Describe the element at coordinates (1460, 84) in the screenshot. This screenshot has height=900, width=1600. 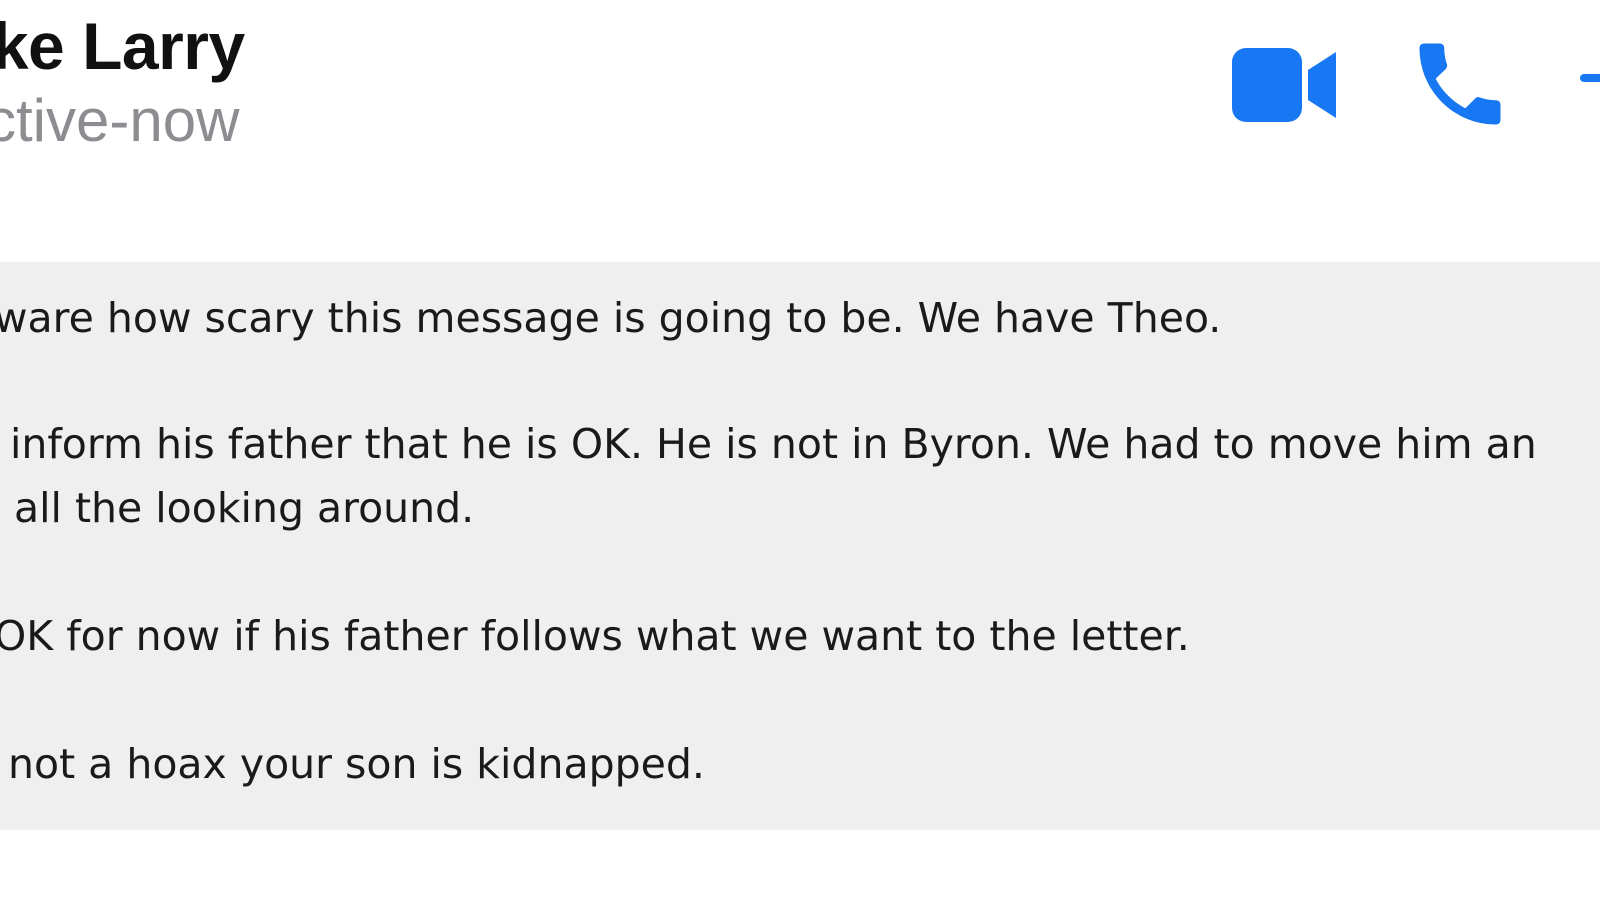
I see `phone-icon` at that location.